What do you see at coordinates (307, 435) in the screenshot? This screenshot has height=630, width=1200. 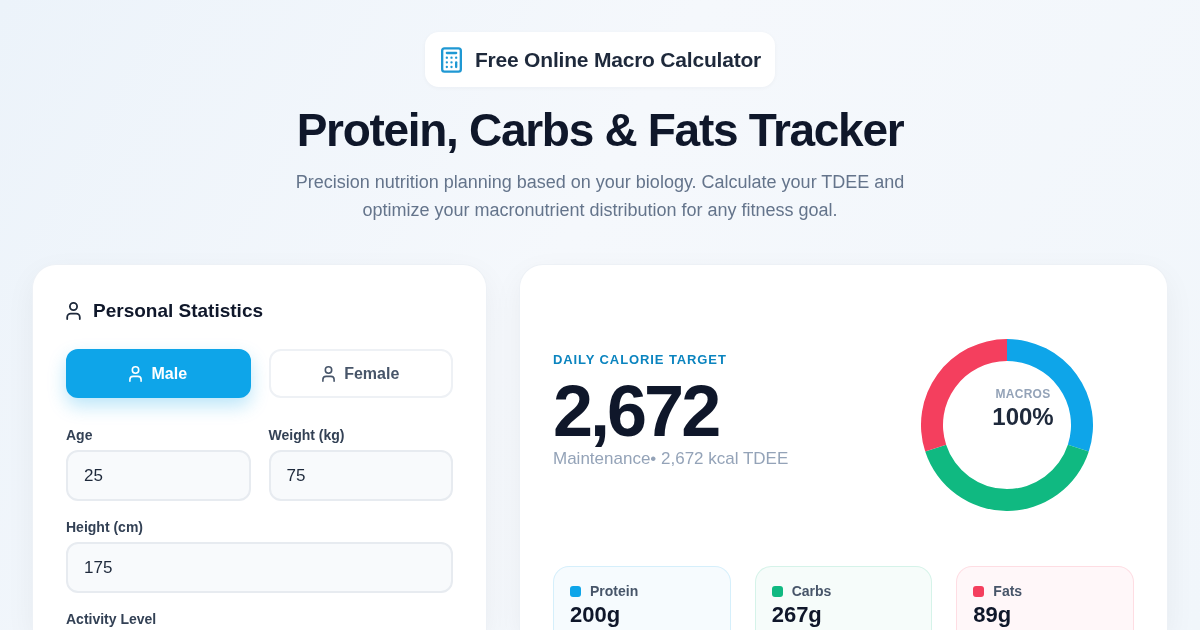 I see `field-label: Weight (kg)` at bounding box center [307, 435].